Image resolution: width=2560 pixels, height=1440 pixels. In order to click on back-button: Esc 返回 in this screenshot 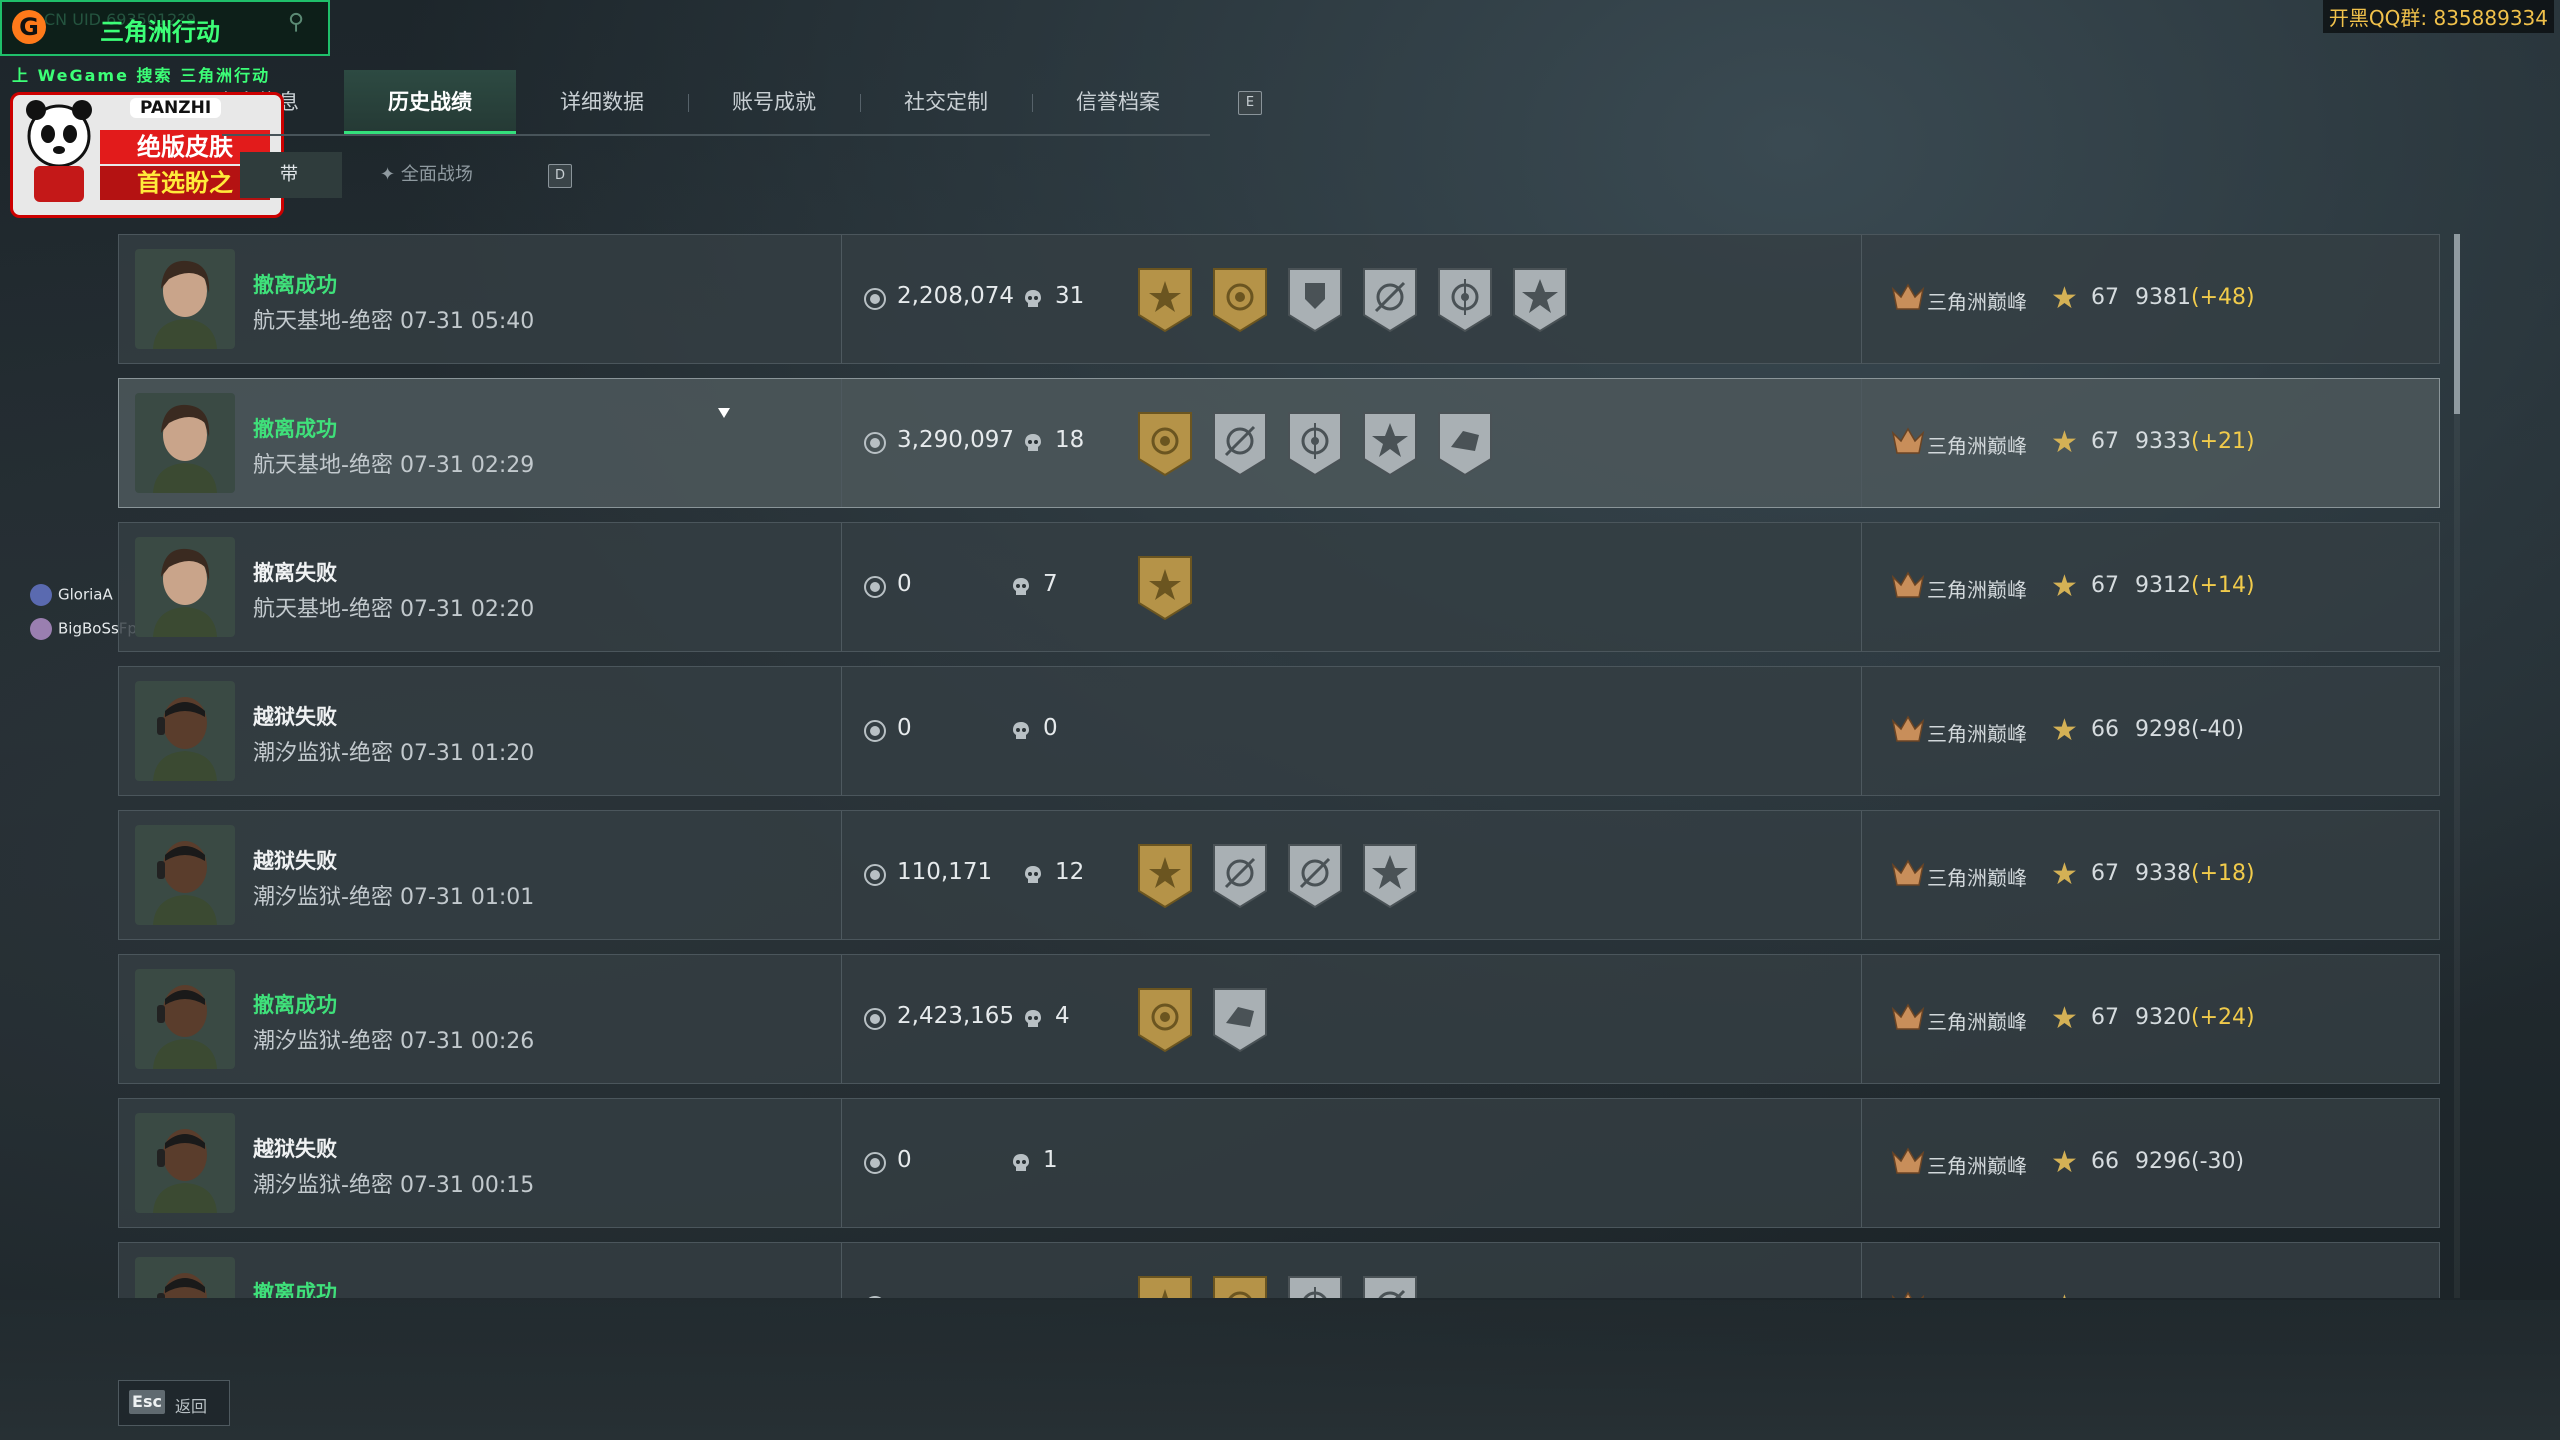, I will do `click(174, 1403)`.